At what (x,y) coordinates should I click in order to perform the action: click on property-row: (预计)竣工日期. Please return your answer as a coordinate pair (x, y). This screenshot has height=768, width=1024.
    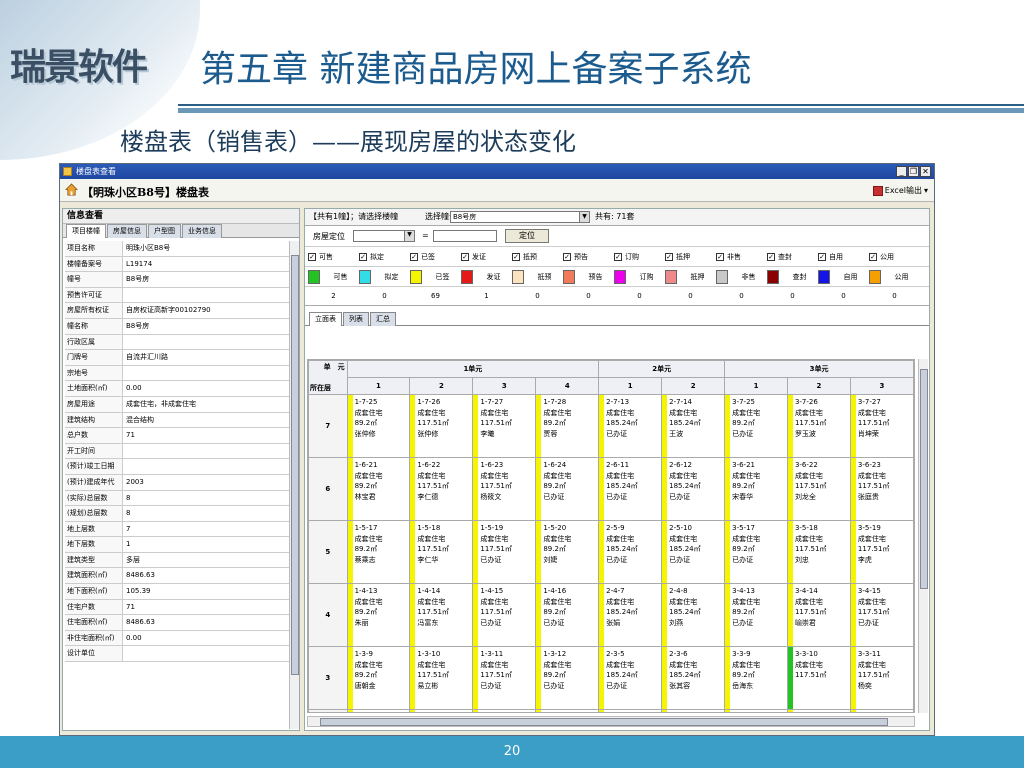
    Looking at the image, I should click on (177, 467).